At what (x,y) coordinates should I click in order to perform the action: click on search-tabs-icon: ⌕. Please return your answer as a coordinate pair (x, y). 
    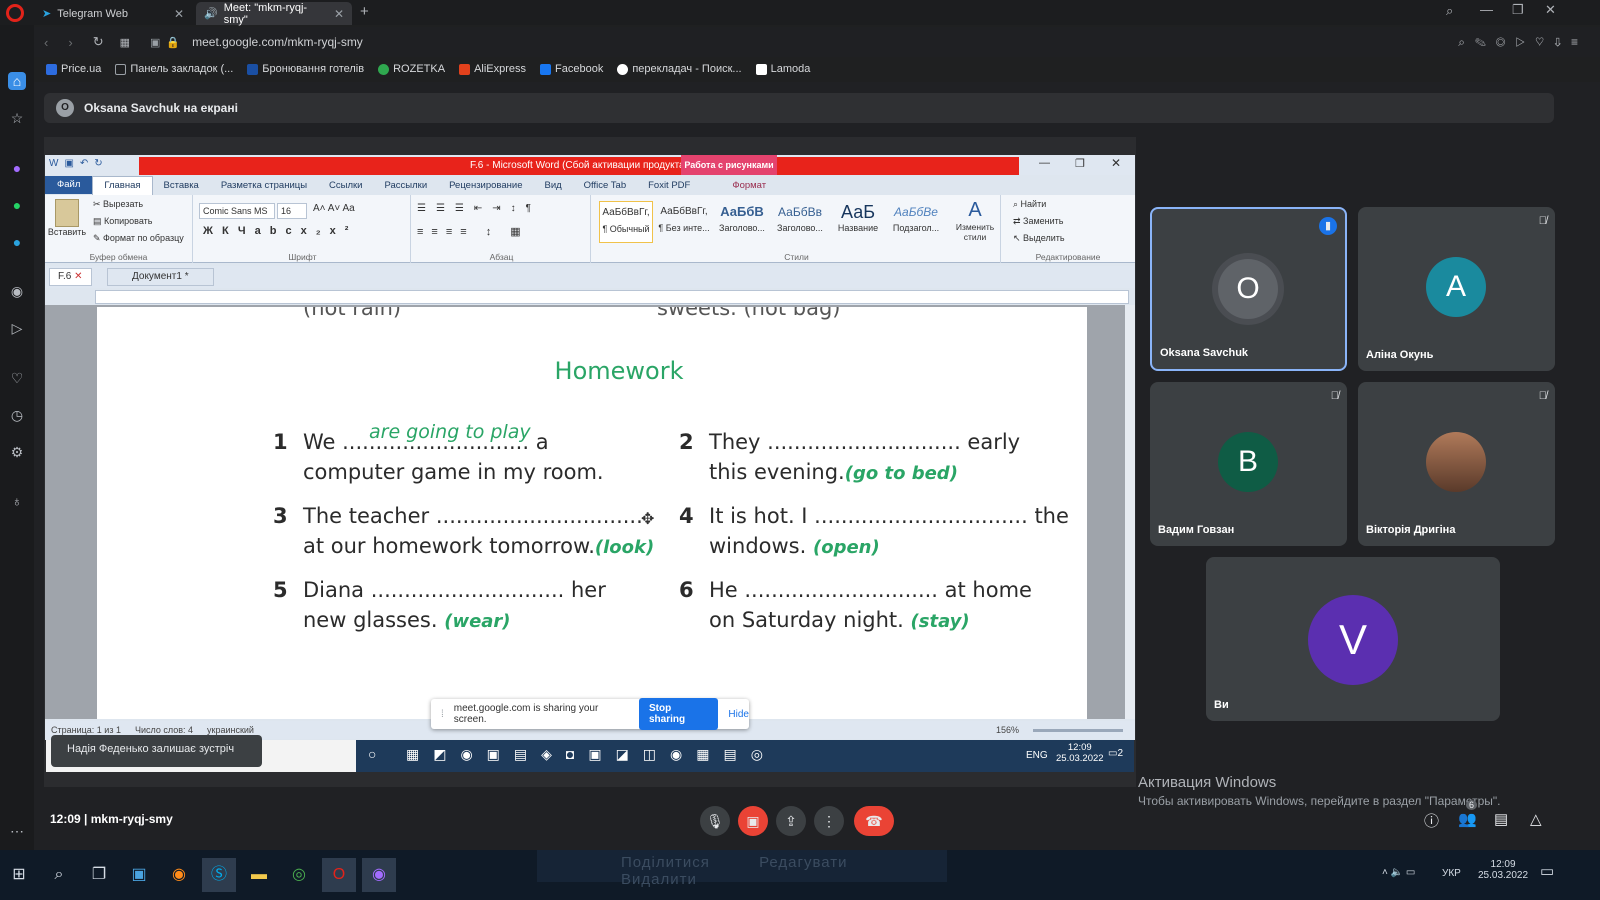
    Looking at the image, I should click on (1449, 11).